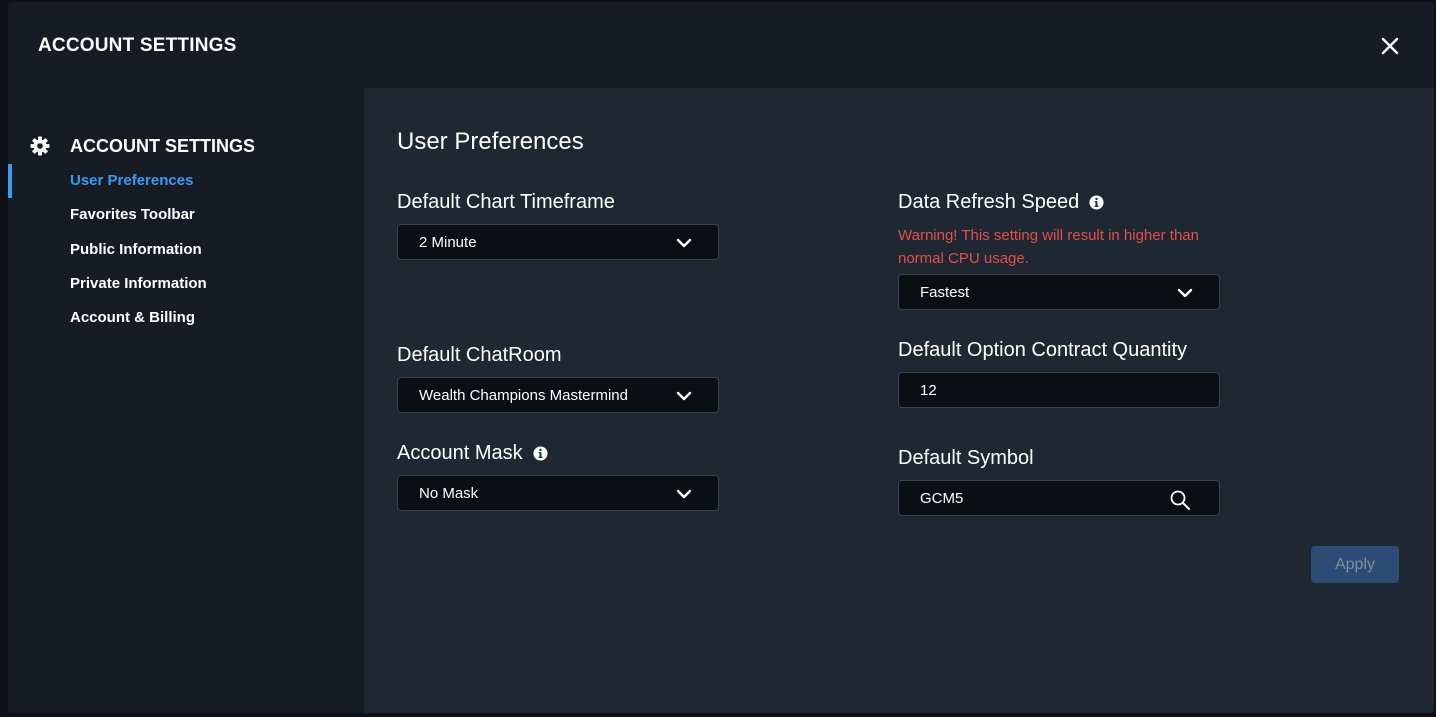  I want to click on account-mask-value: No Mask, so click(449, 493).